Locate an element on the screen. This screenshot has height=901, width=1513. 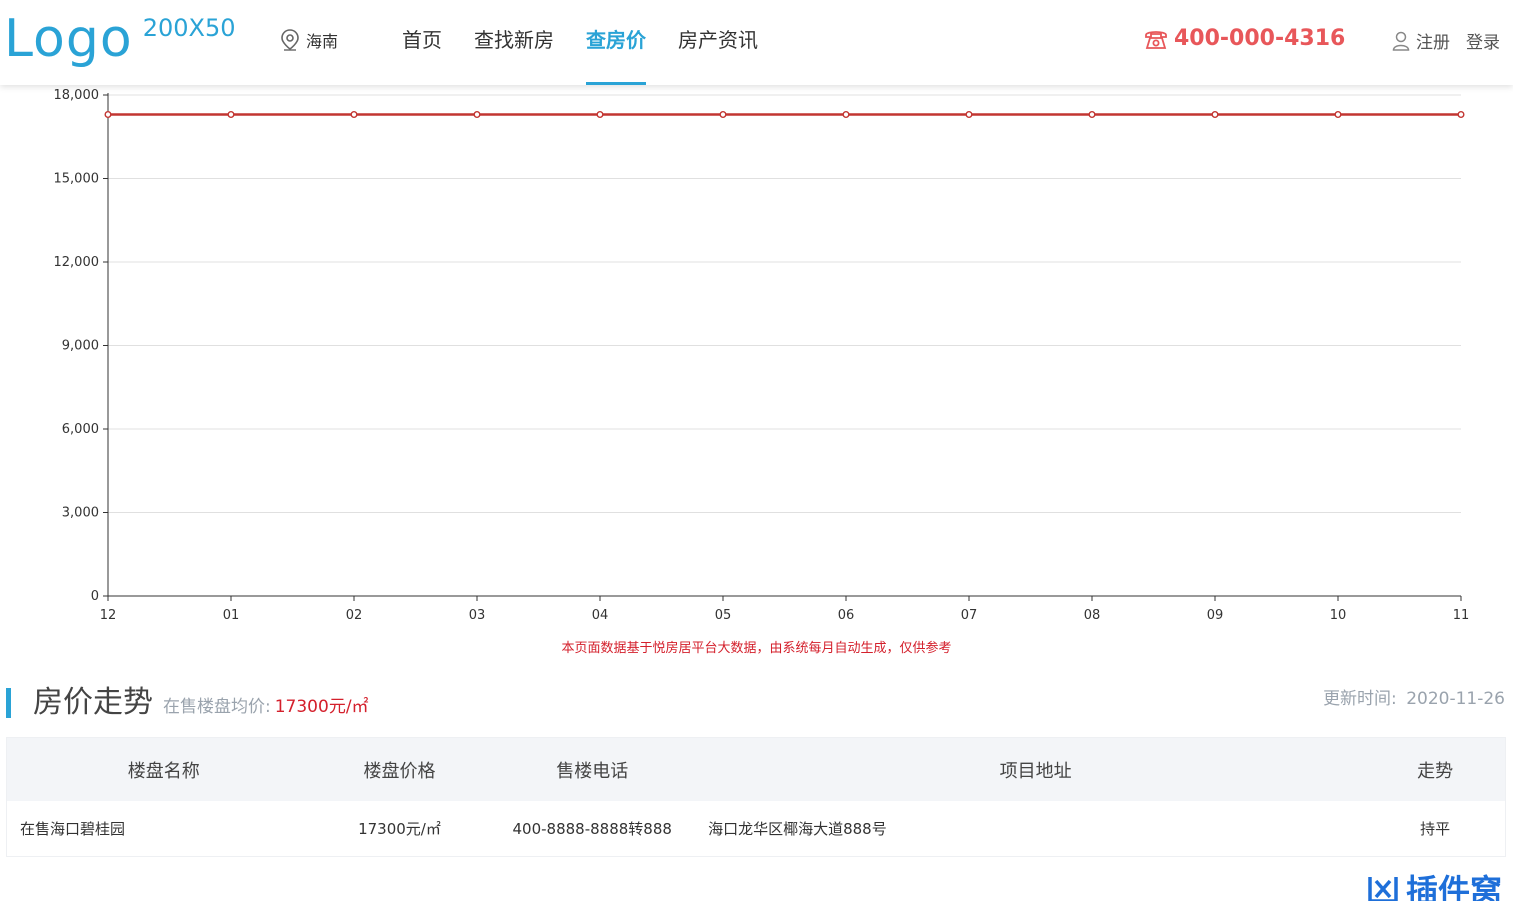
nav-home: 首页 is located at coordinates (422, 42).